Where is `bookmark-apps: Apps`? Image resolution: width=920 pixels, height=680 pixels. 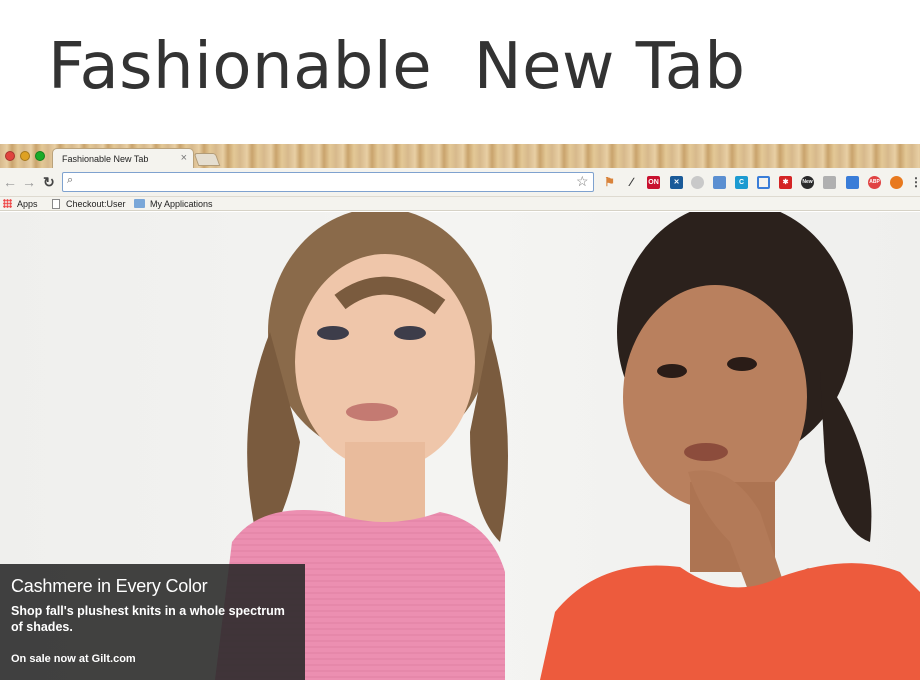
bookmark-apps: Apps is located at coordinates (20, 204).